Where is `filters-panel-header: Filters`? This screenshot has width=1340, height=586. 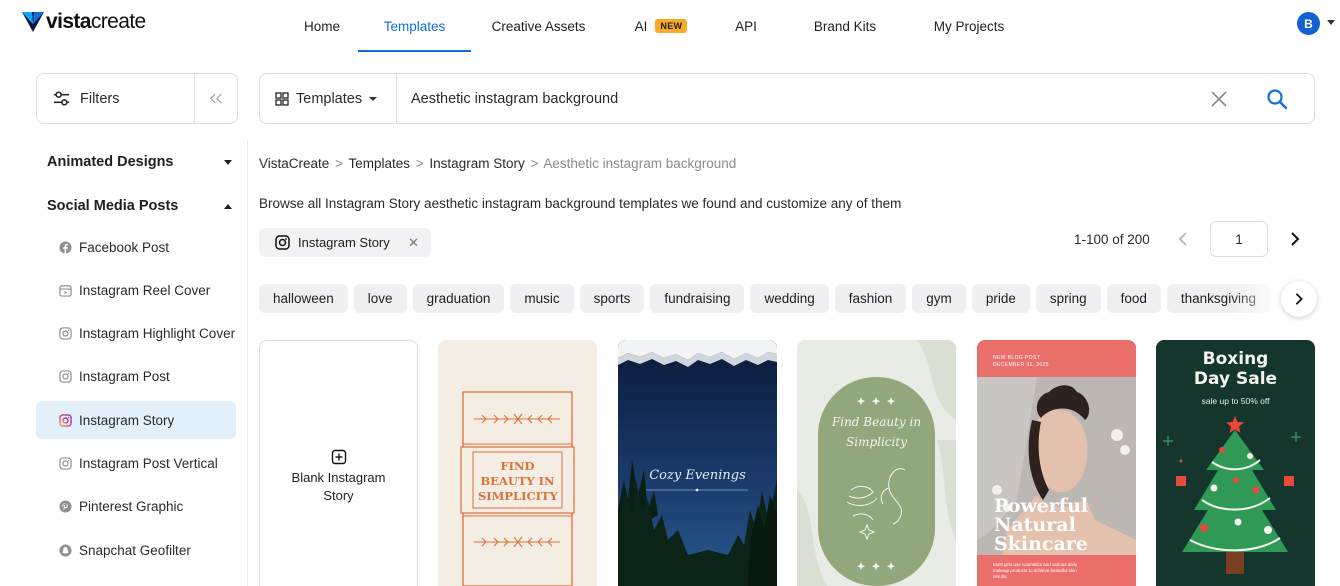 filters-panel-header: Filters is located at coordinates (137, 98).